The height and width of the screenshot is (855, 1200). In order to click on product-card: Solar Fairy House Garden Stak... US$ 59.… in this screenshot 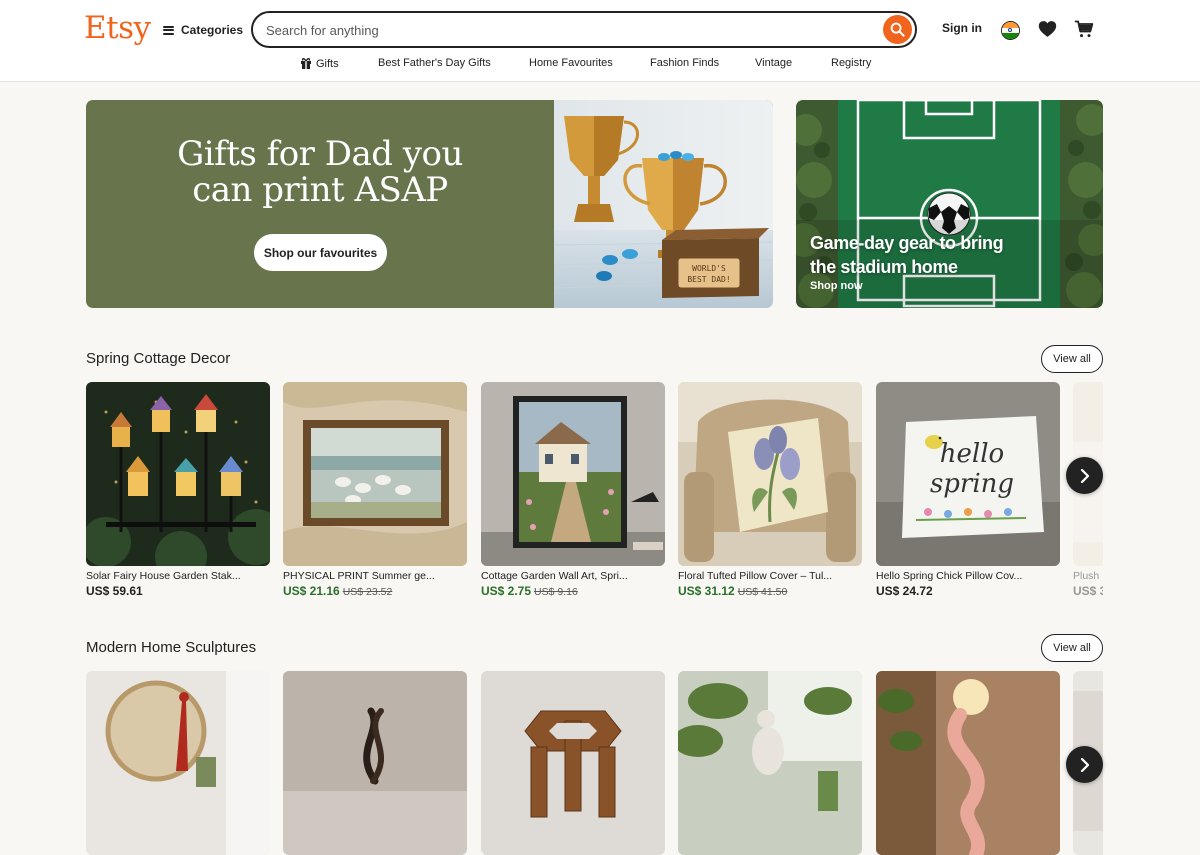, I will do `click(178, 490)`.